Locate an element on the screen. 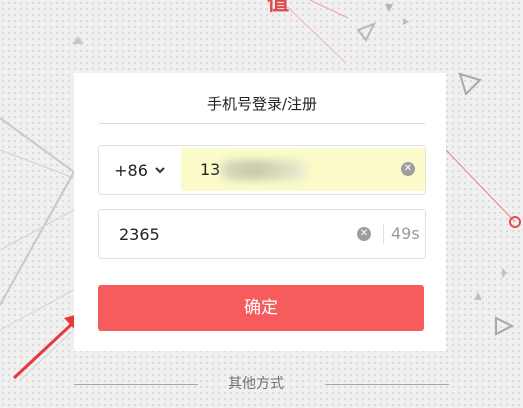 This screenshot has width=523, height=408. phone-row: +86 ✕ is located at coordinates (262, 170).